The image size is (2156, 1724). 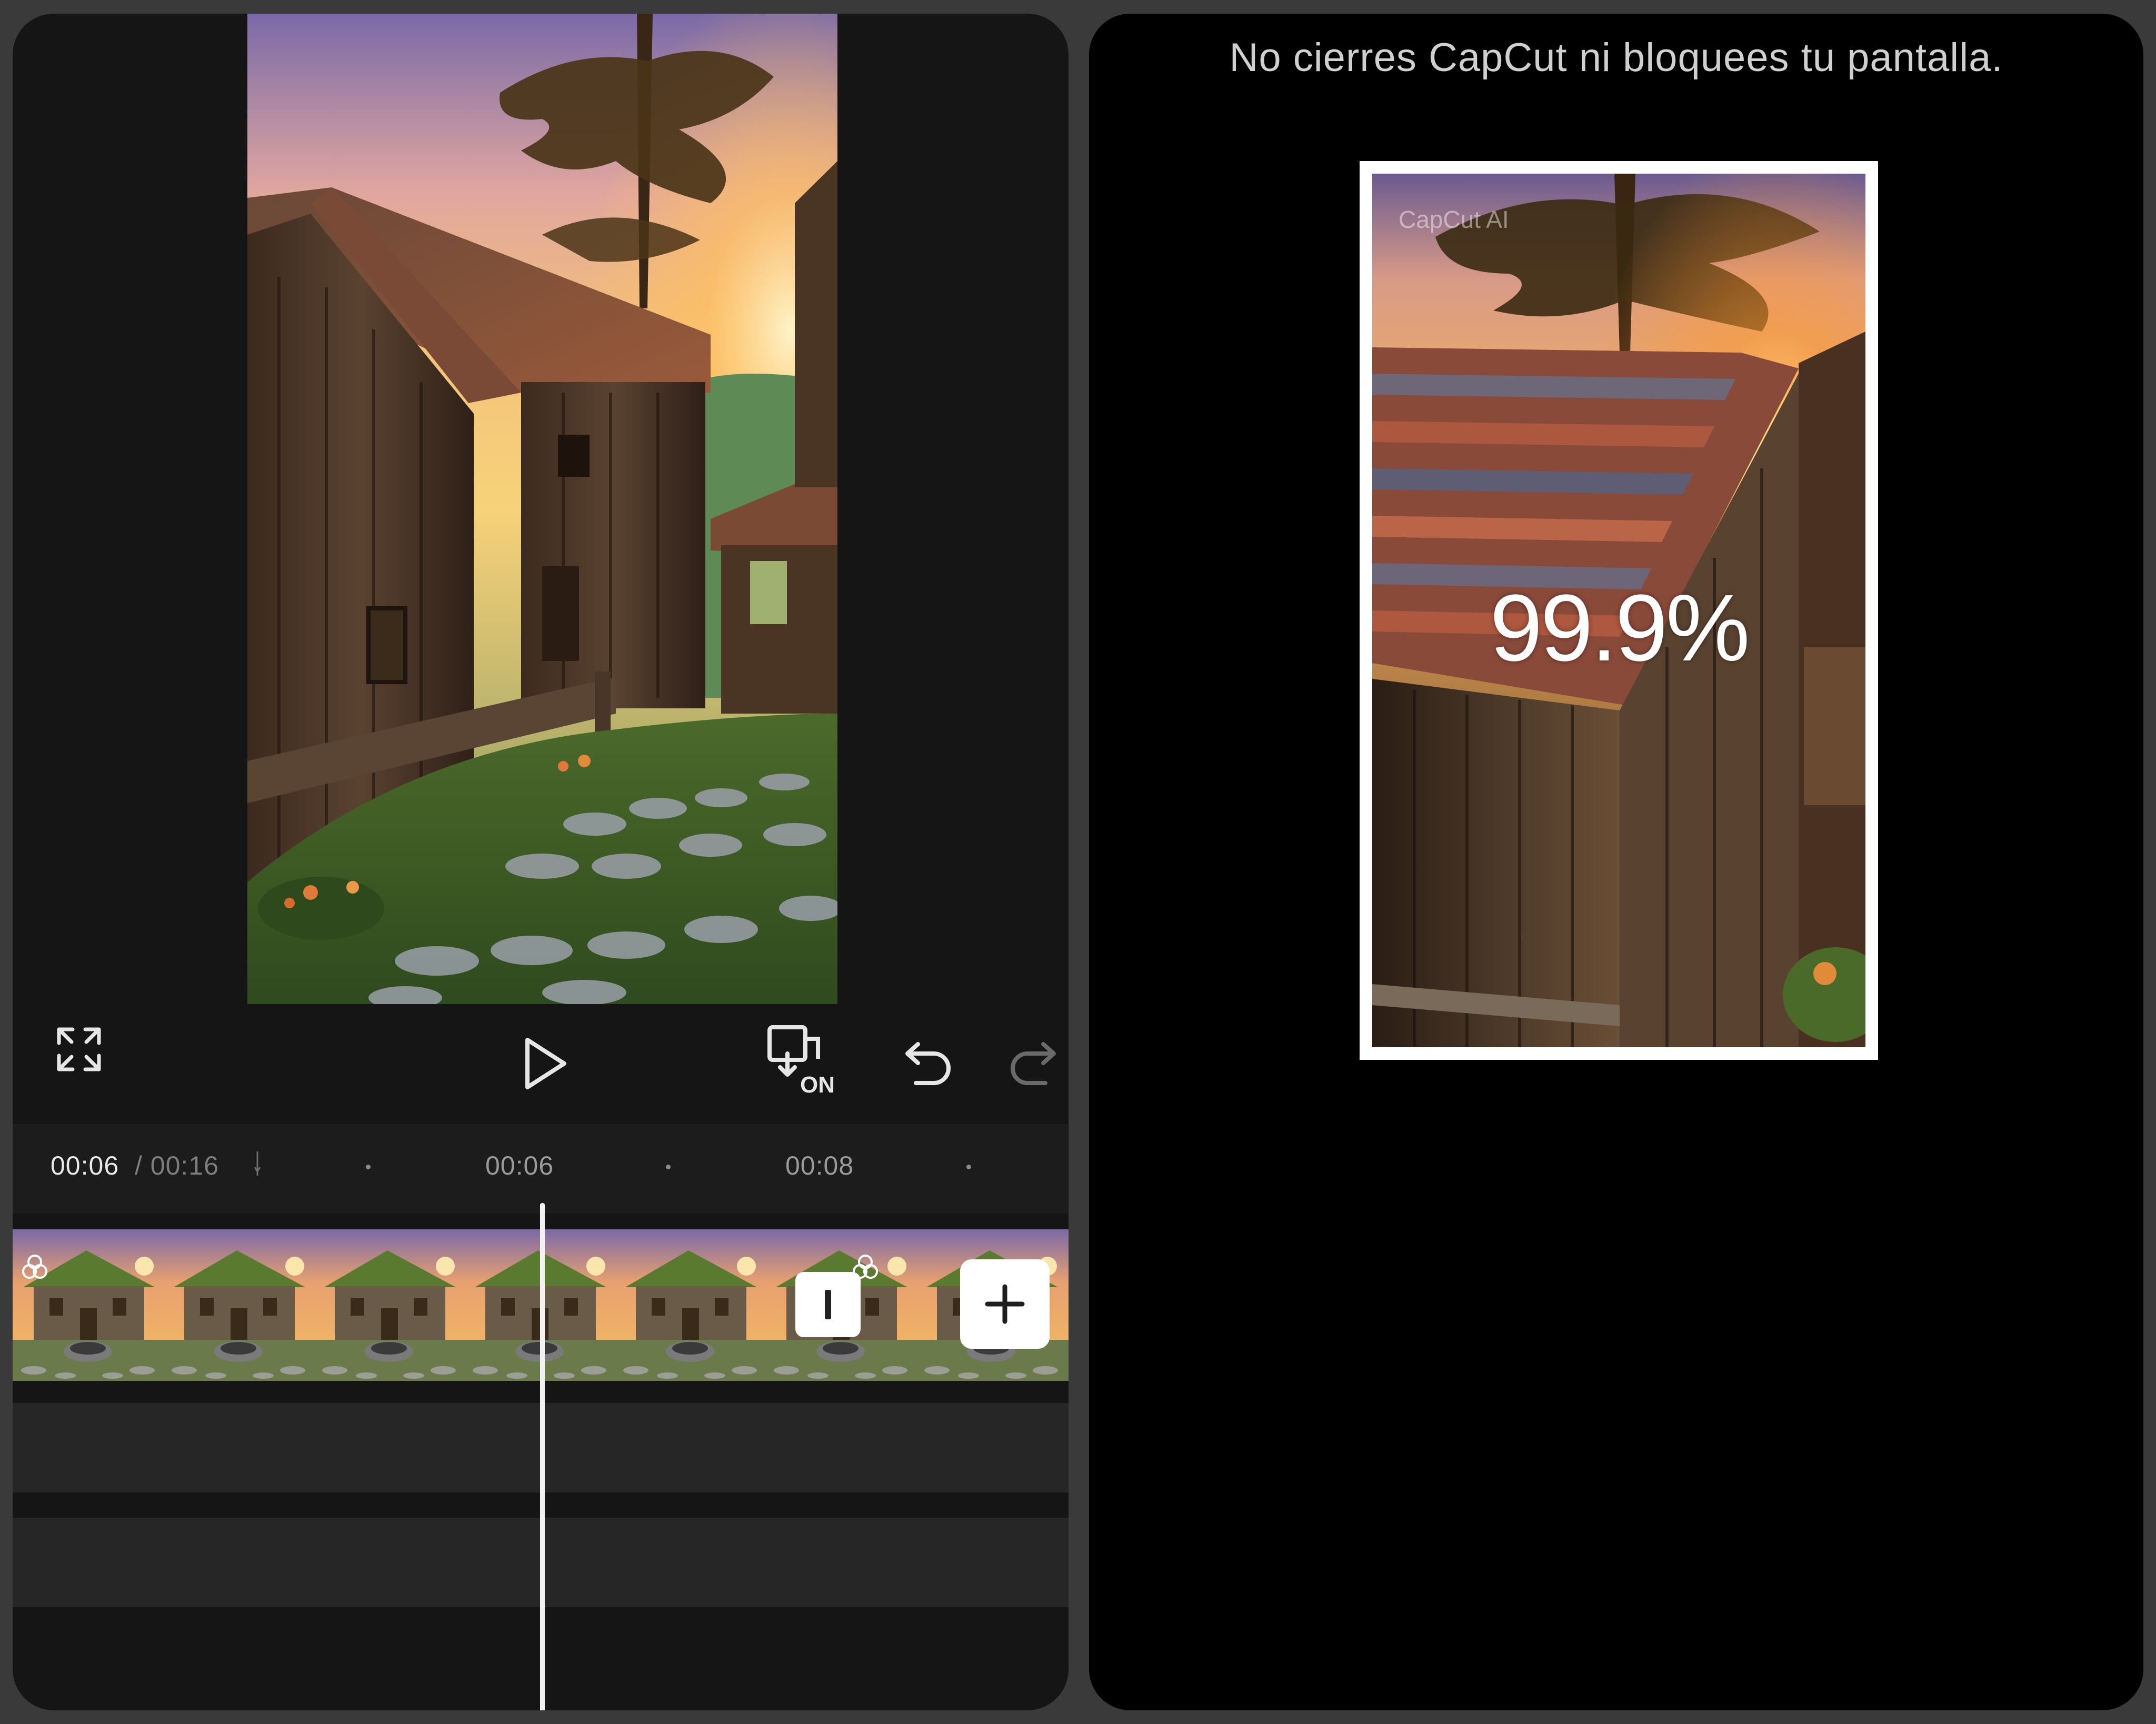 What do you see at coordinates (801, 1060) in the screenshot?
I see `keyframe-on-icon: ON` at bounding box center [801, 1060].